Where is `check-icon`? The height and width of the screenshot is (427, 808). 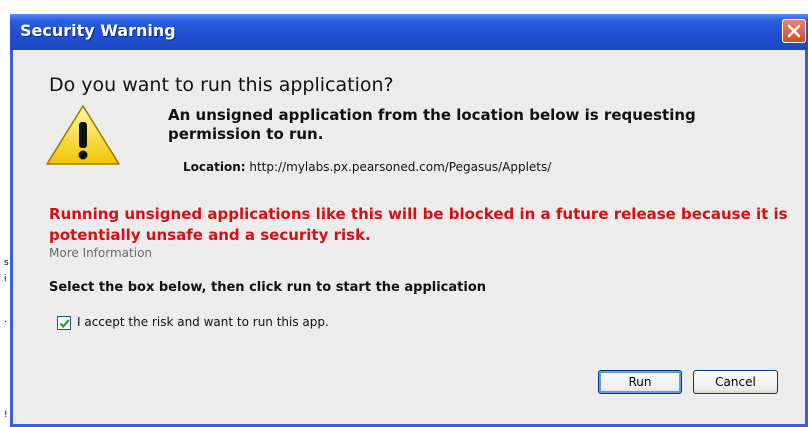 check-icon is located at coordinates (64, 324).